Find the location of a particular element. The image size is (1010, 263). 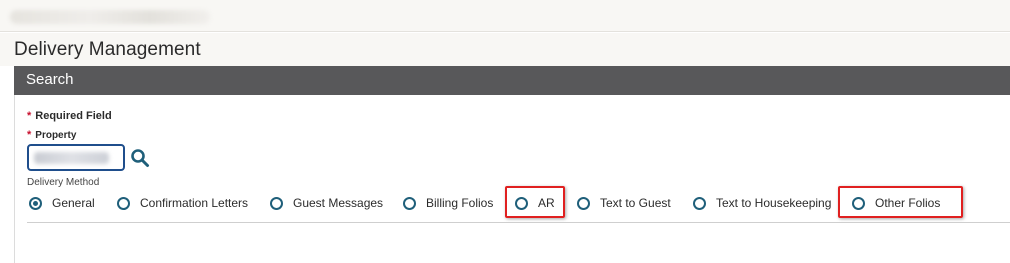

property-label-text: Property is located at coordinates (56, 135).